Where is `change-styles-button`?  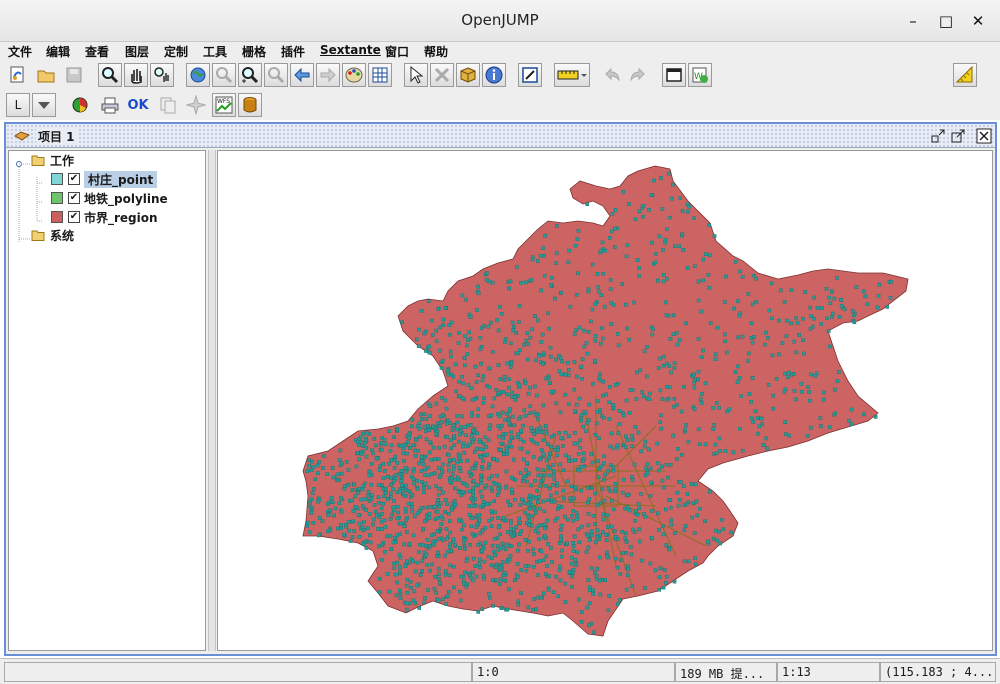 change-styles-button is located at coordinates (354, 75).